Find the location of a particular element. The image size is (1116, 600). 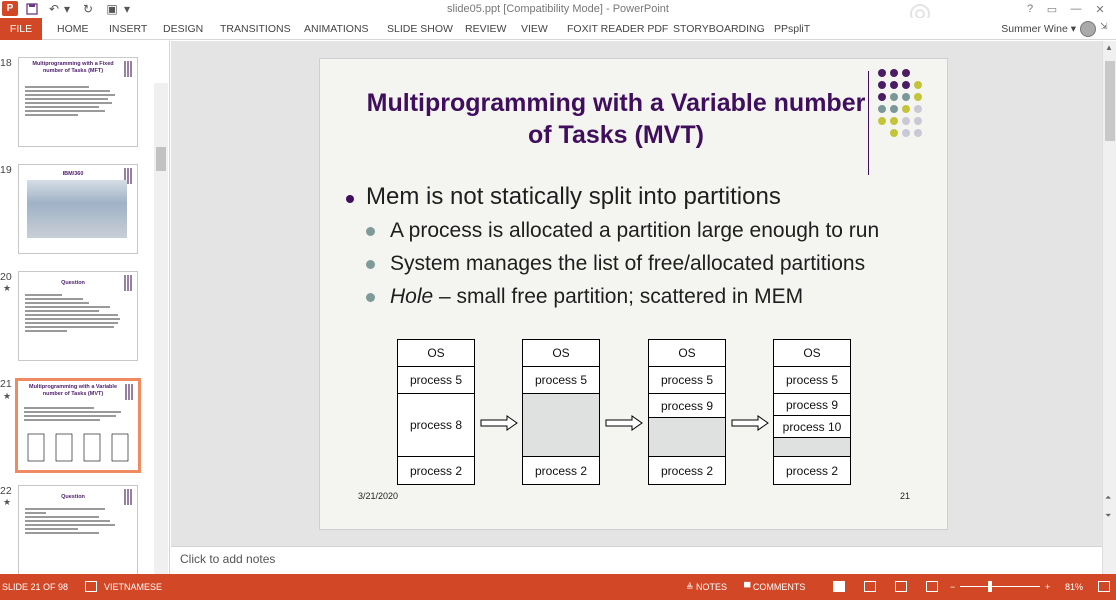

notes-placeholder: Click to add notes is located at coordinates (228, 559).